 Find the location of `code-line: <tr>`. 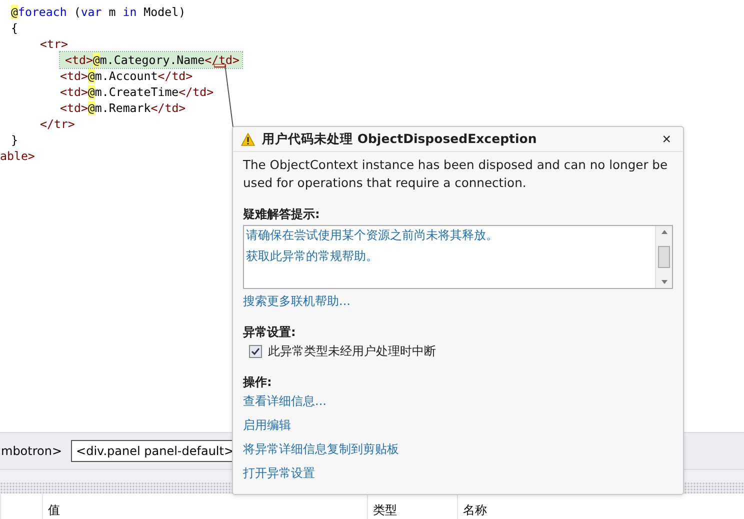

code-line: <tr> is located at coordinates (54, 44).